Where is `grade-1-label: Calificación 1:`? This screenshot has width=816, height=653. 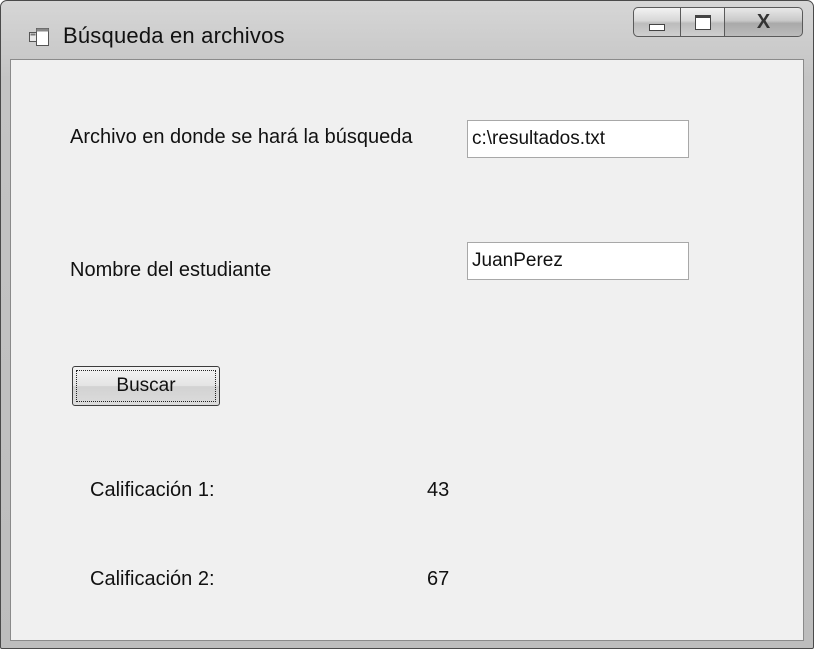
grade-1-label: Calificación 1: is located at coordinates (152, 490).